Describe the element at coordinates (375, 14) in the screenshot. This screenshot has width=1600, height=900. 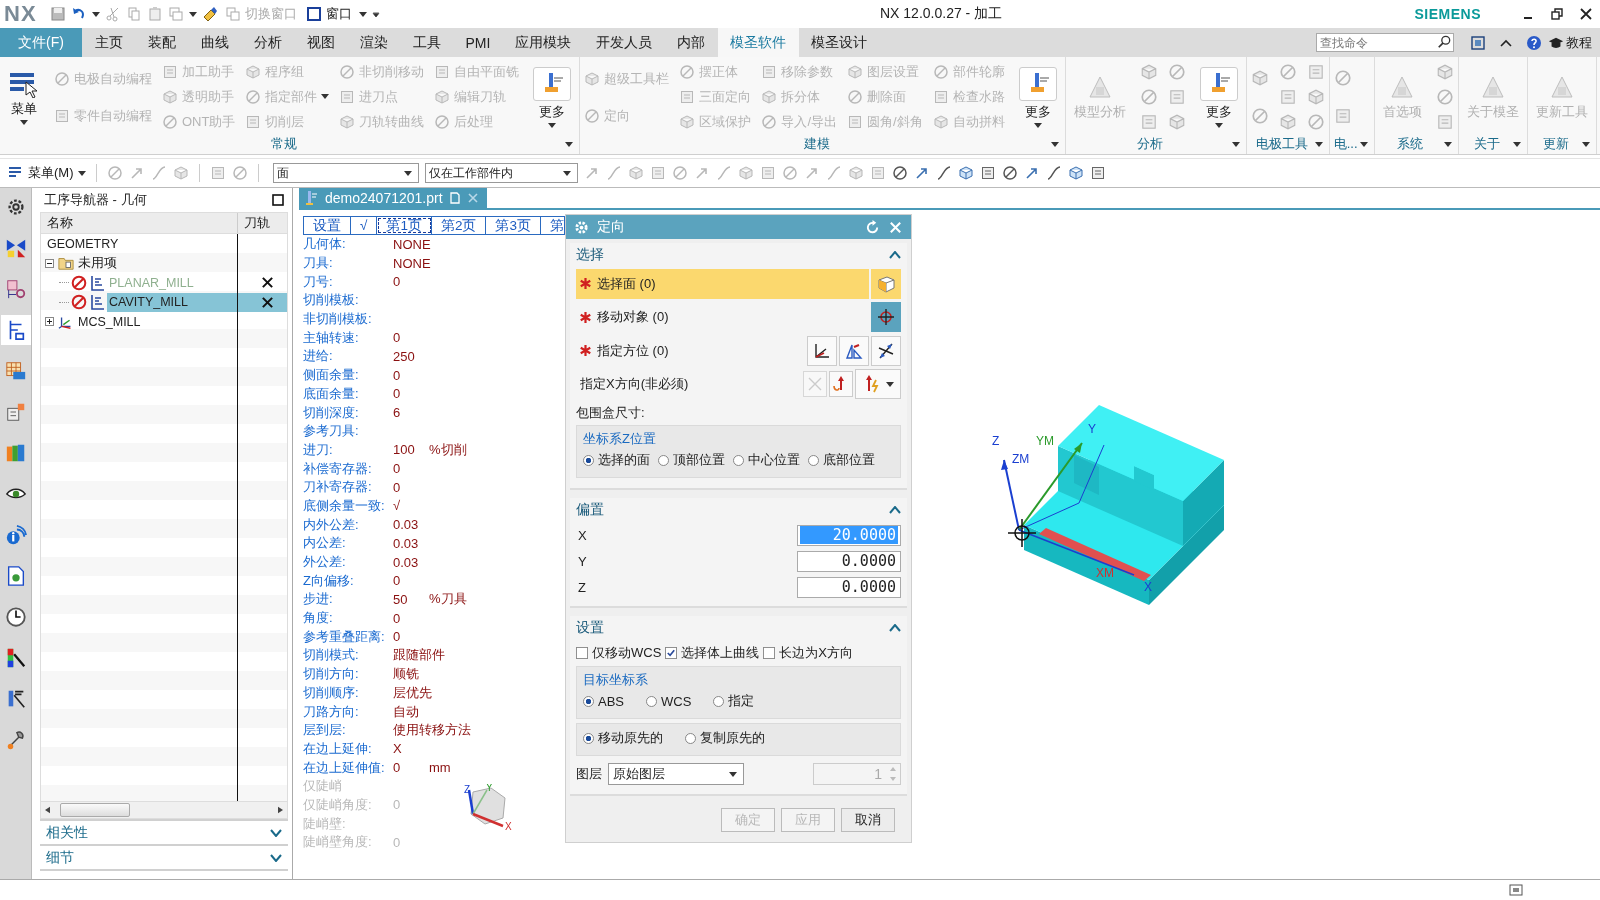
I see `customize-icon` at that location.